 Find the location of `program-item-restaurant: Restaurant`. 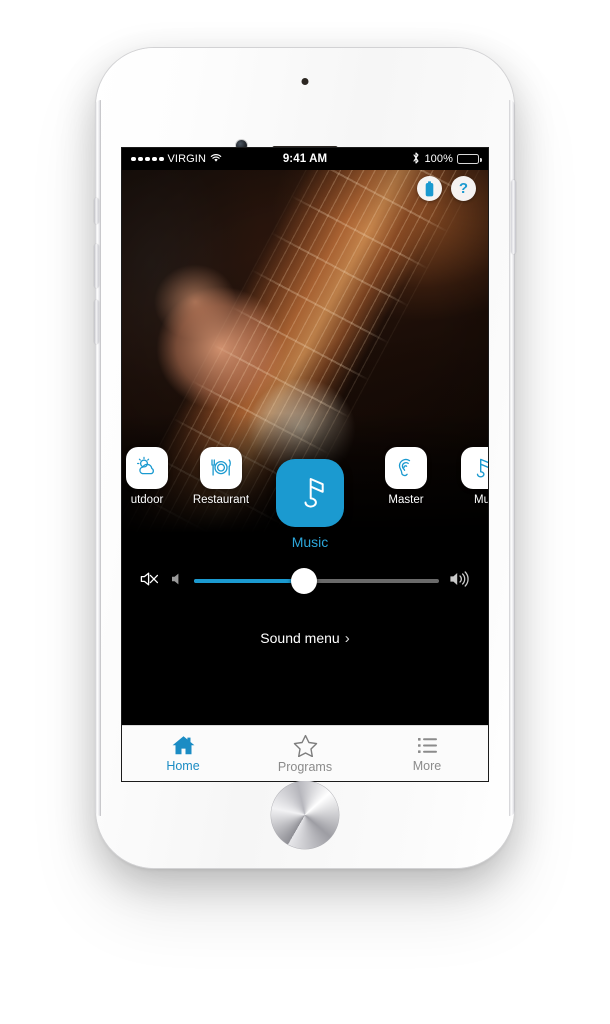

program-item-restaurant: Restaurant is located at coordinates (221, 476).